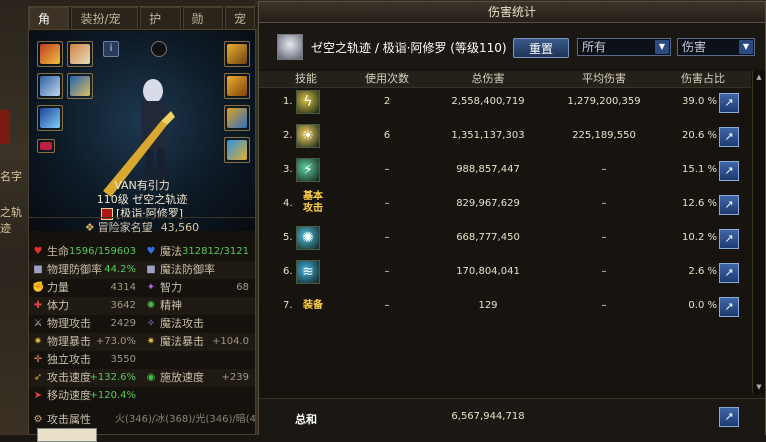 This screenshot has height=442, width=766. I want to click on fame-icon: ❖, so click(89, 227).